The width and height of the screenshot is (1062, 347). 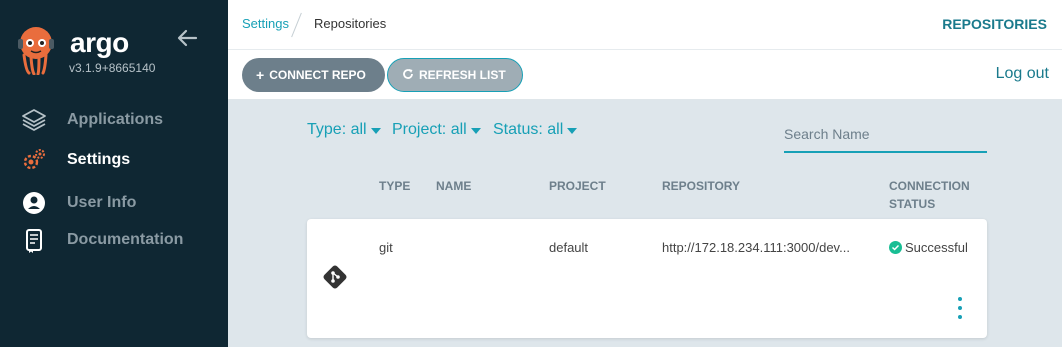 What do you see at coordinates (34, 240) in the screenshot?
I see `book-icon` at bounding box center [34, 240].